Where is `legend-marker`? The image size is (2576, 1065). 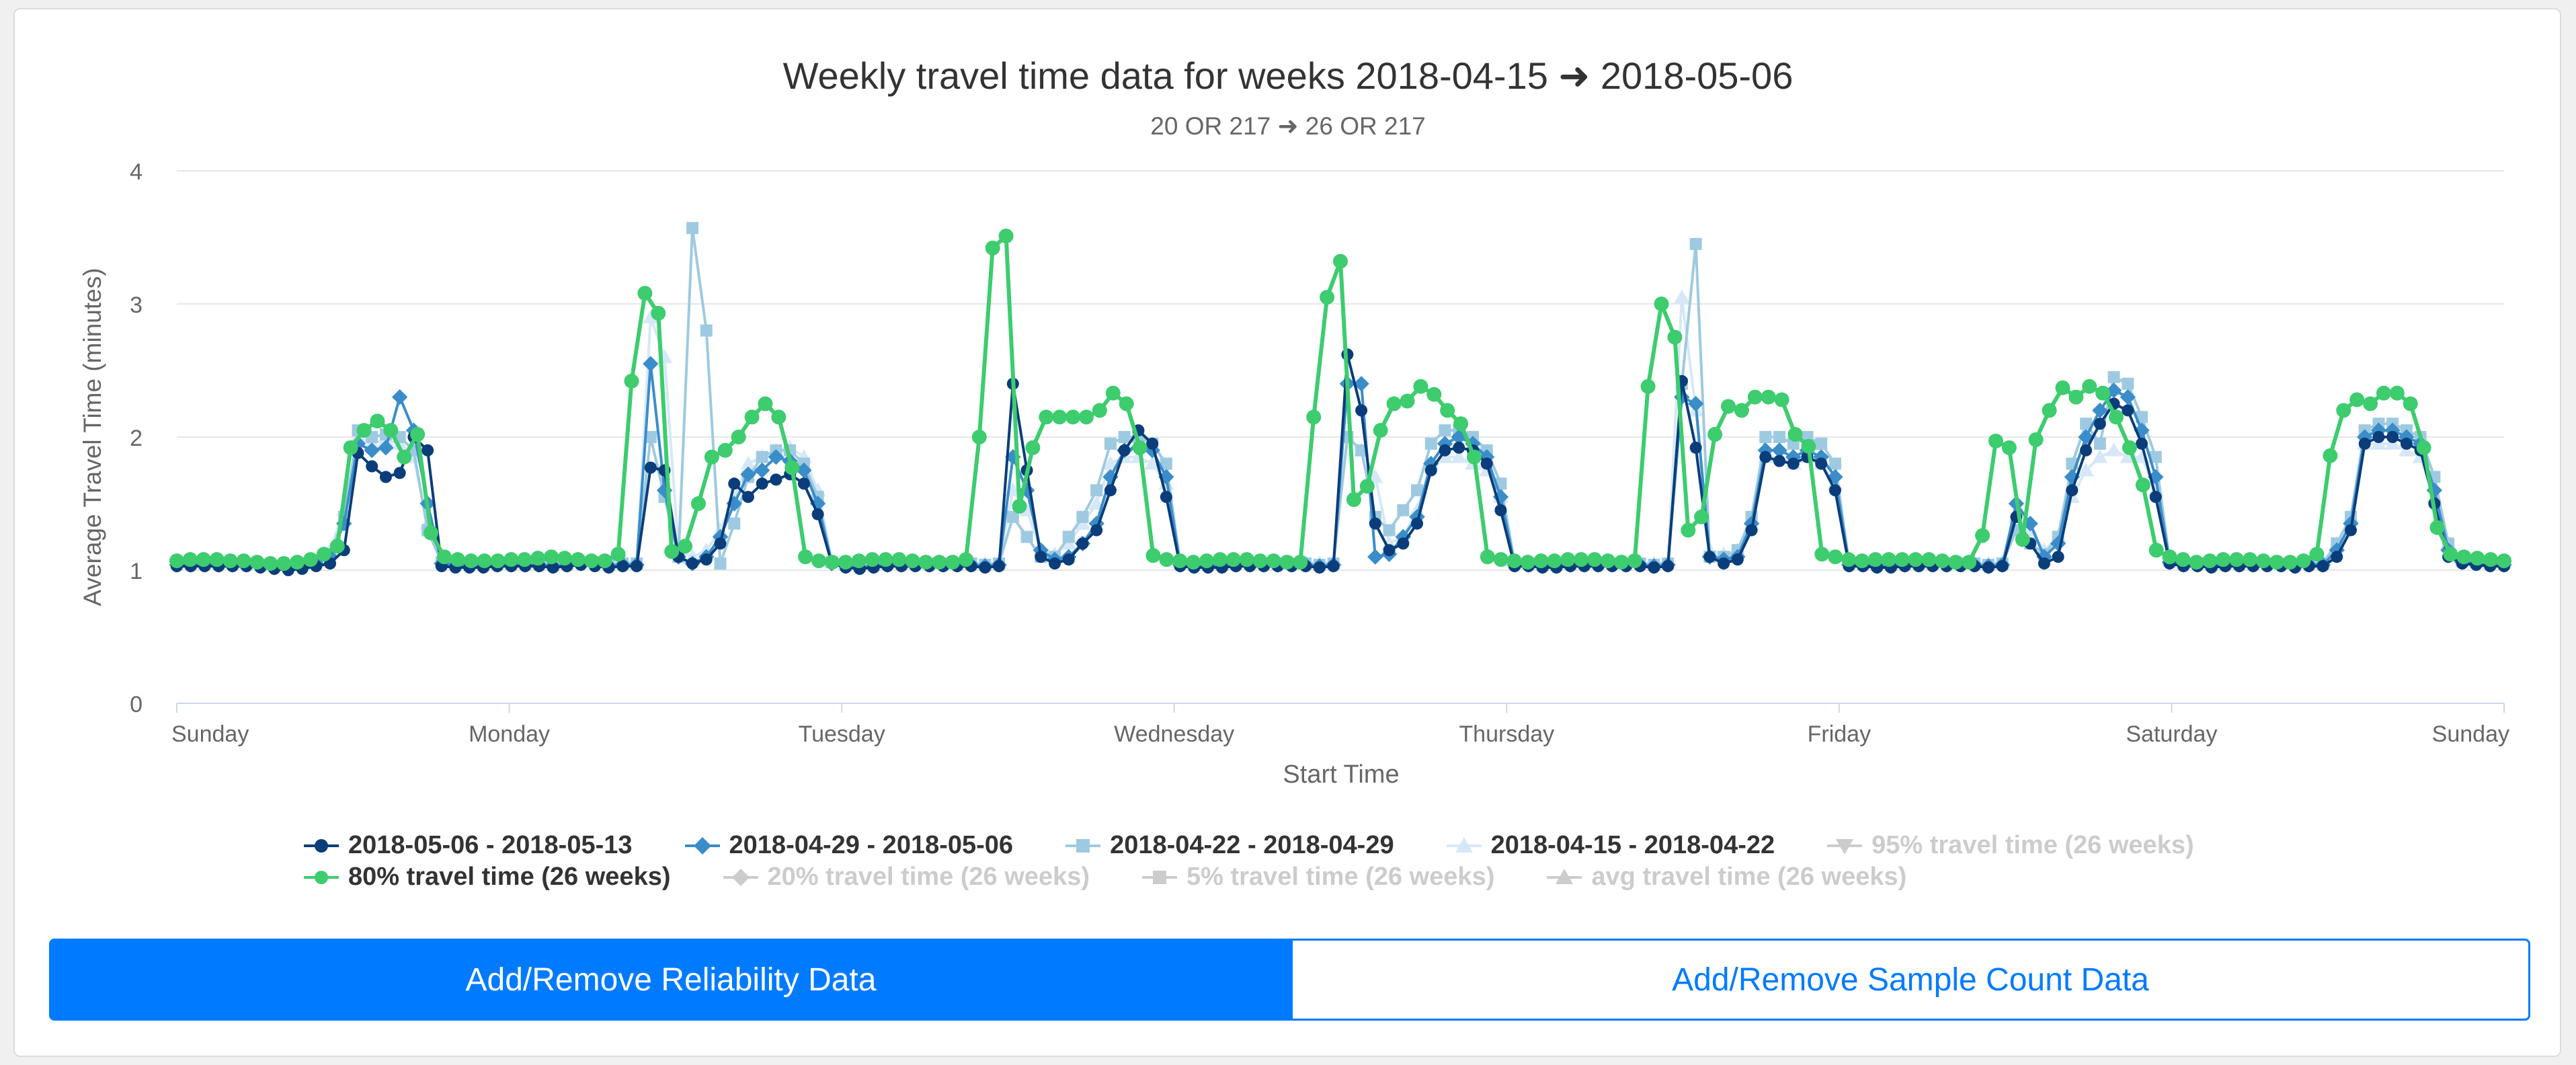 legend-marker is located at coordinates (702, 845).